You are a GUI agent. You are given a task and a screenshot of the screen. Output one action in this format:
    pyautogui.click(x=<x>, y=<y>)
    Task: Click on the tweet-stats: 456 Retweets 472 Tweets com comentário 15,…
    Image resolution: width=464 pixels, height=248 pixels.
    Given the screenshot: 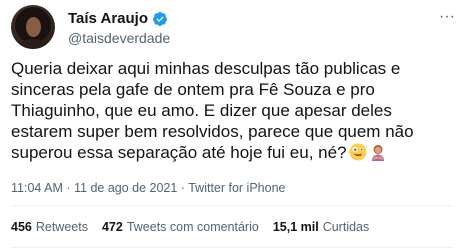 What is the action you would take?
    pyautogui.click(x=197, y=227)
    